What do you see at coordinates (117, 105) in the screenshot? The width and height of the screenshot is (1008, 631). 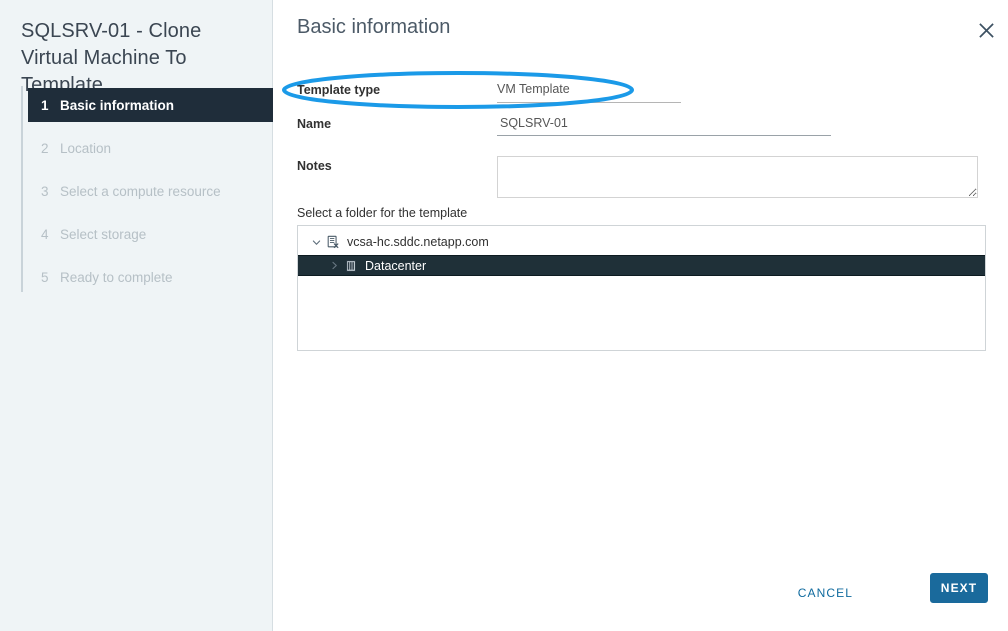 I see `step-label: Basic information` at bounding box center [117, 105].